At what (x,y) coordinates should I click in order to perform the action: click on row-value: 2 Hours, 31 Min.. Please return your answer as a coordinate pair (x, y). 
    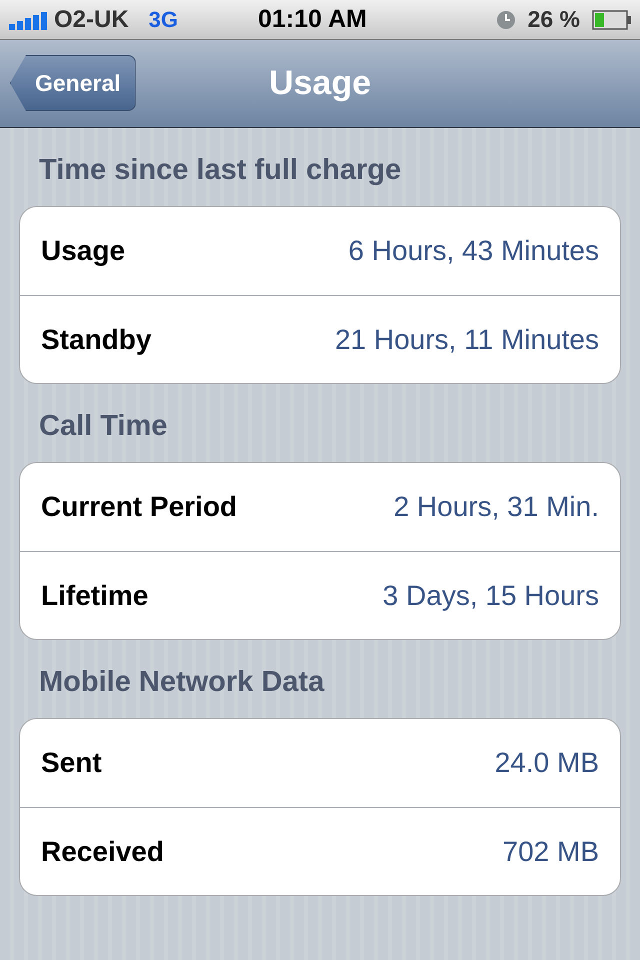
    Looking at the image, I should click on (496, 507).